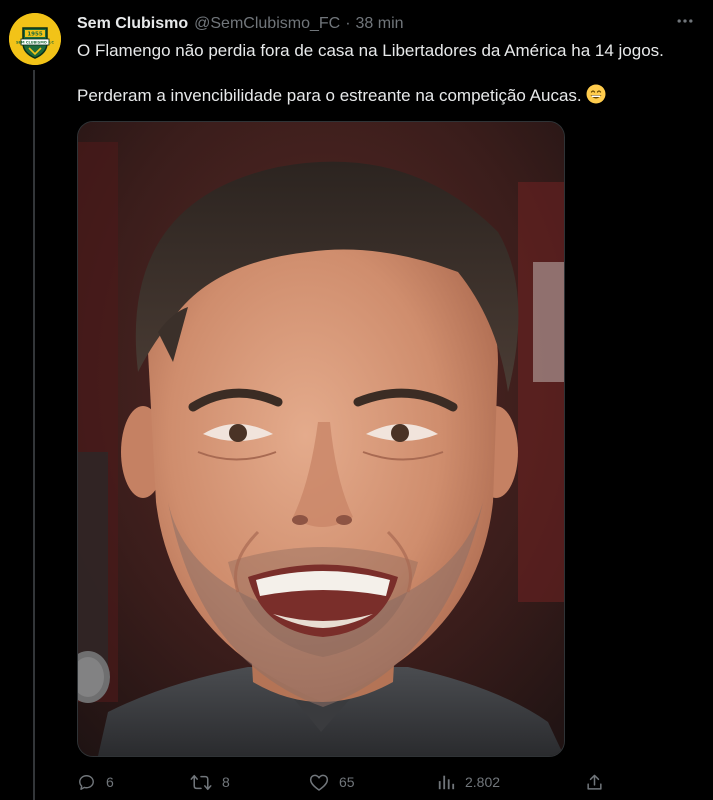 The height and width of the screenshot is (800, 713). What do you see at coordinates (347, 782) in the screenshot?
I see `like-count: 65` at bounding box center [347, 782].